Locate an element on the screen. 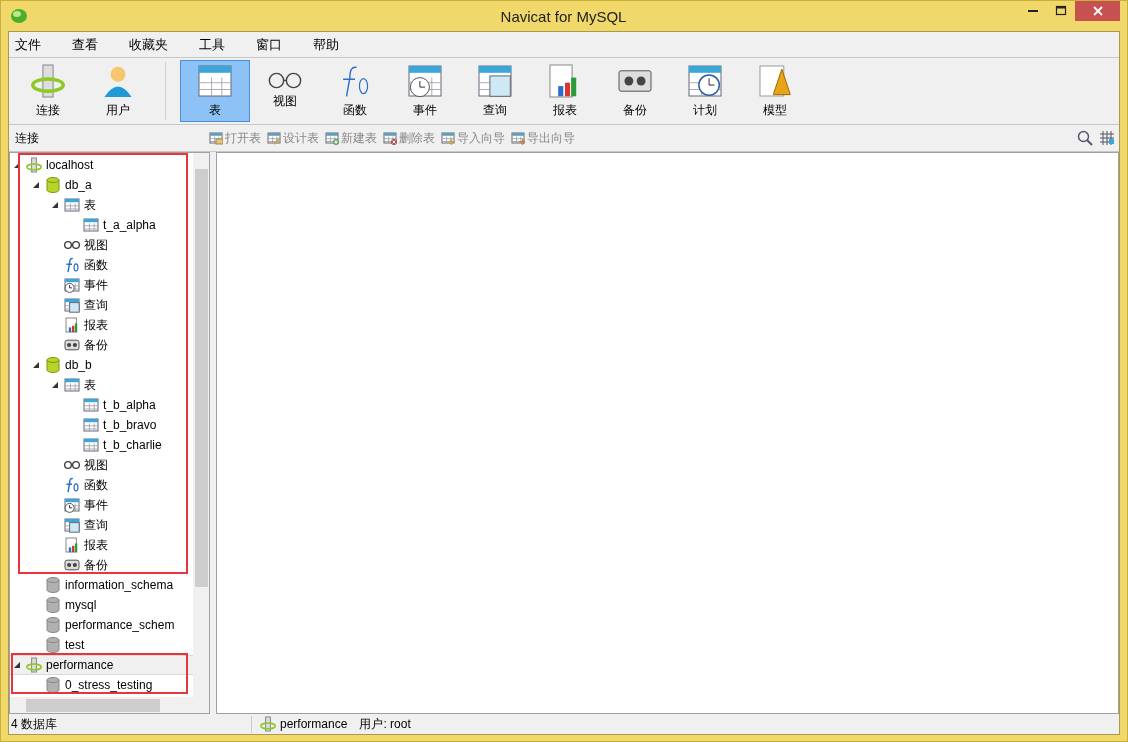  grid-view-icon is located at coordinates (1107, 138).